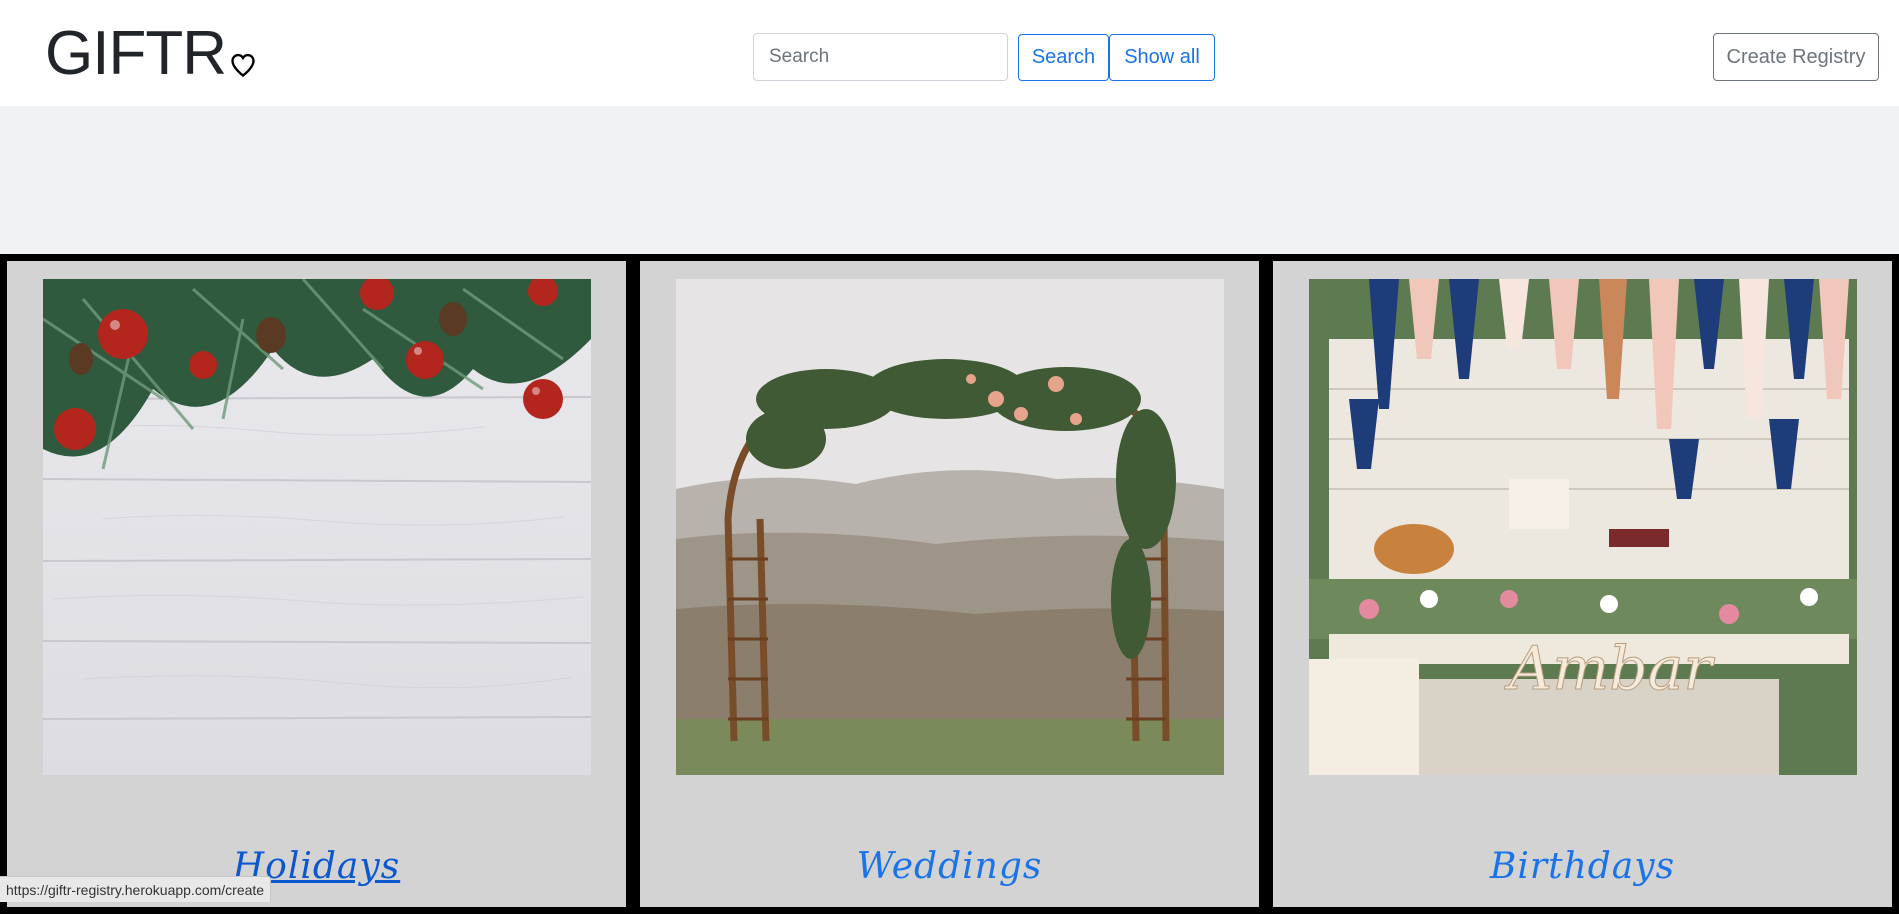 The image size is (1899, 914). I want to click on card-title-birthdays: Birthdays, so click(1582, 866).